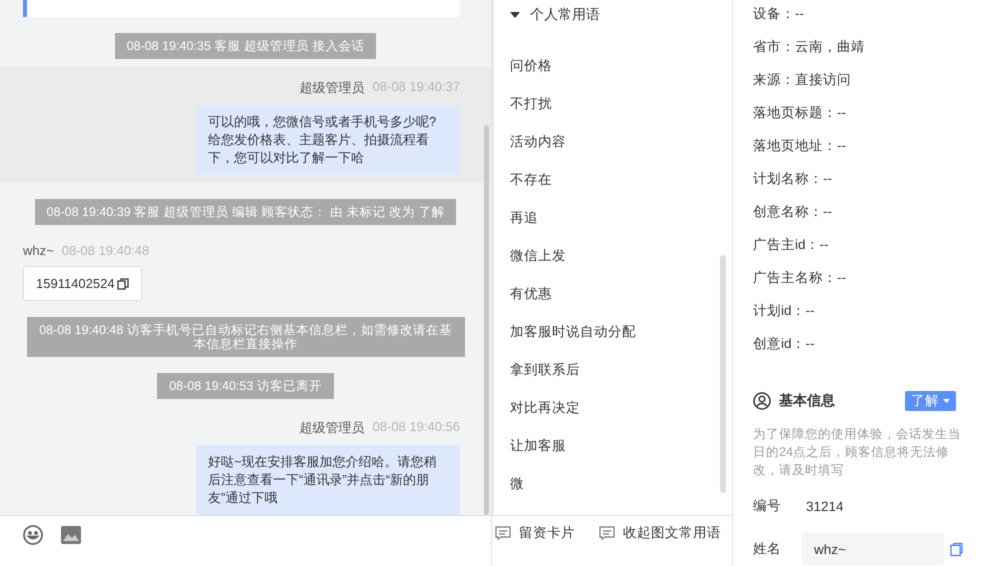  I want to click on phrase-item: 对比再决定, so click(613, 408).